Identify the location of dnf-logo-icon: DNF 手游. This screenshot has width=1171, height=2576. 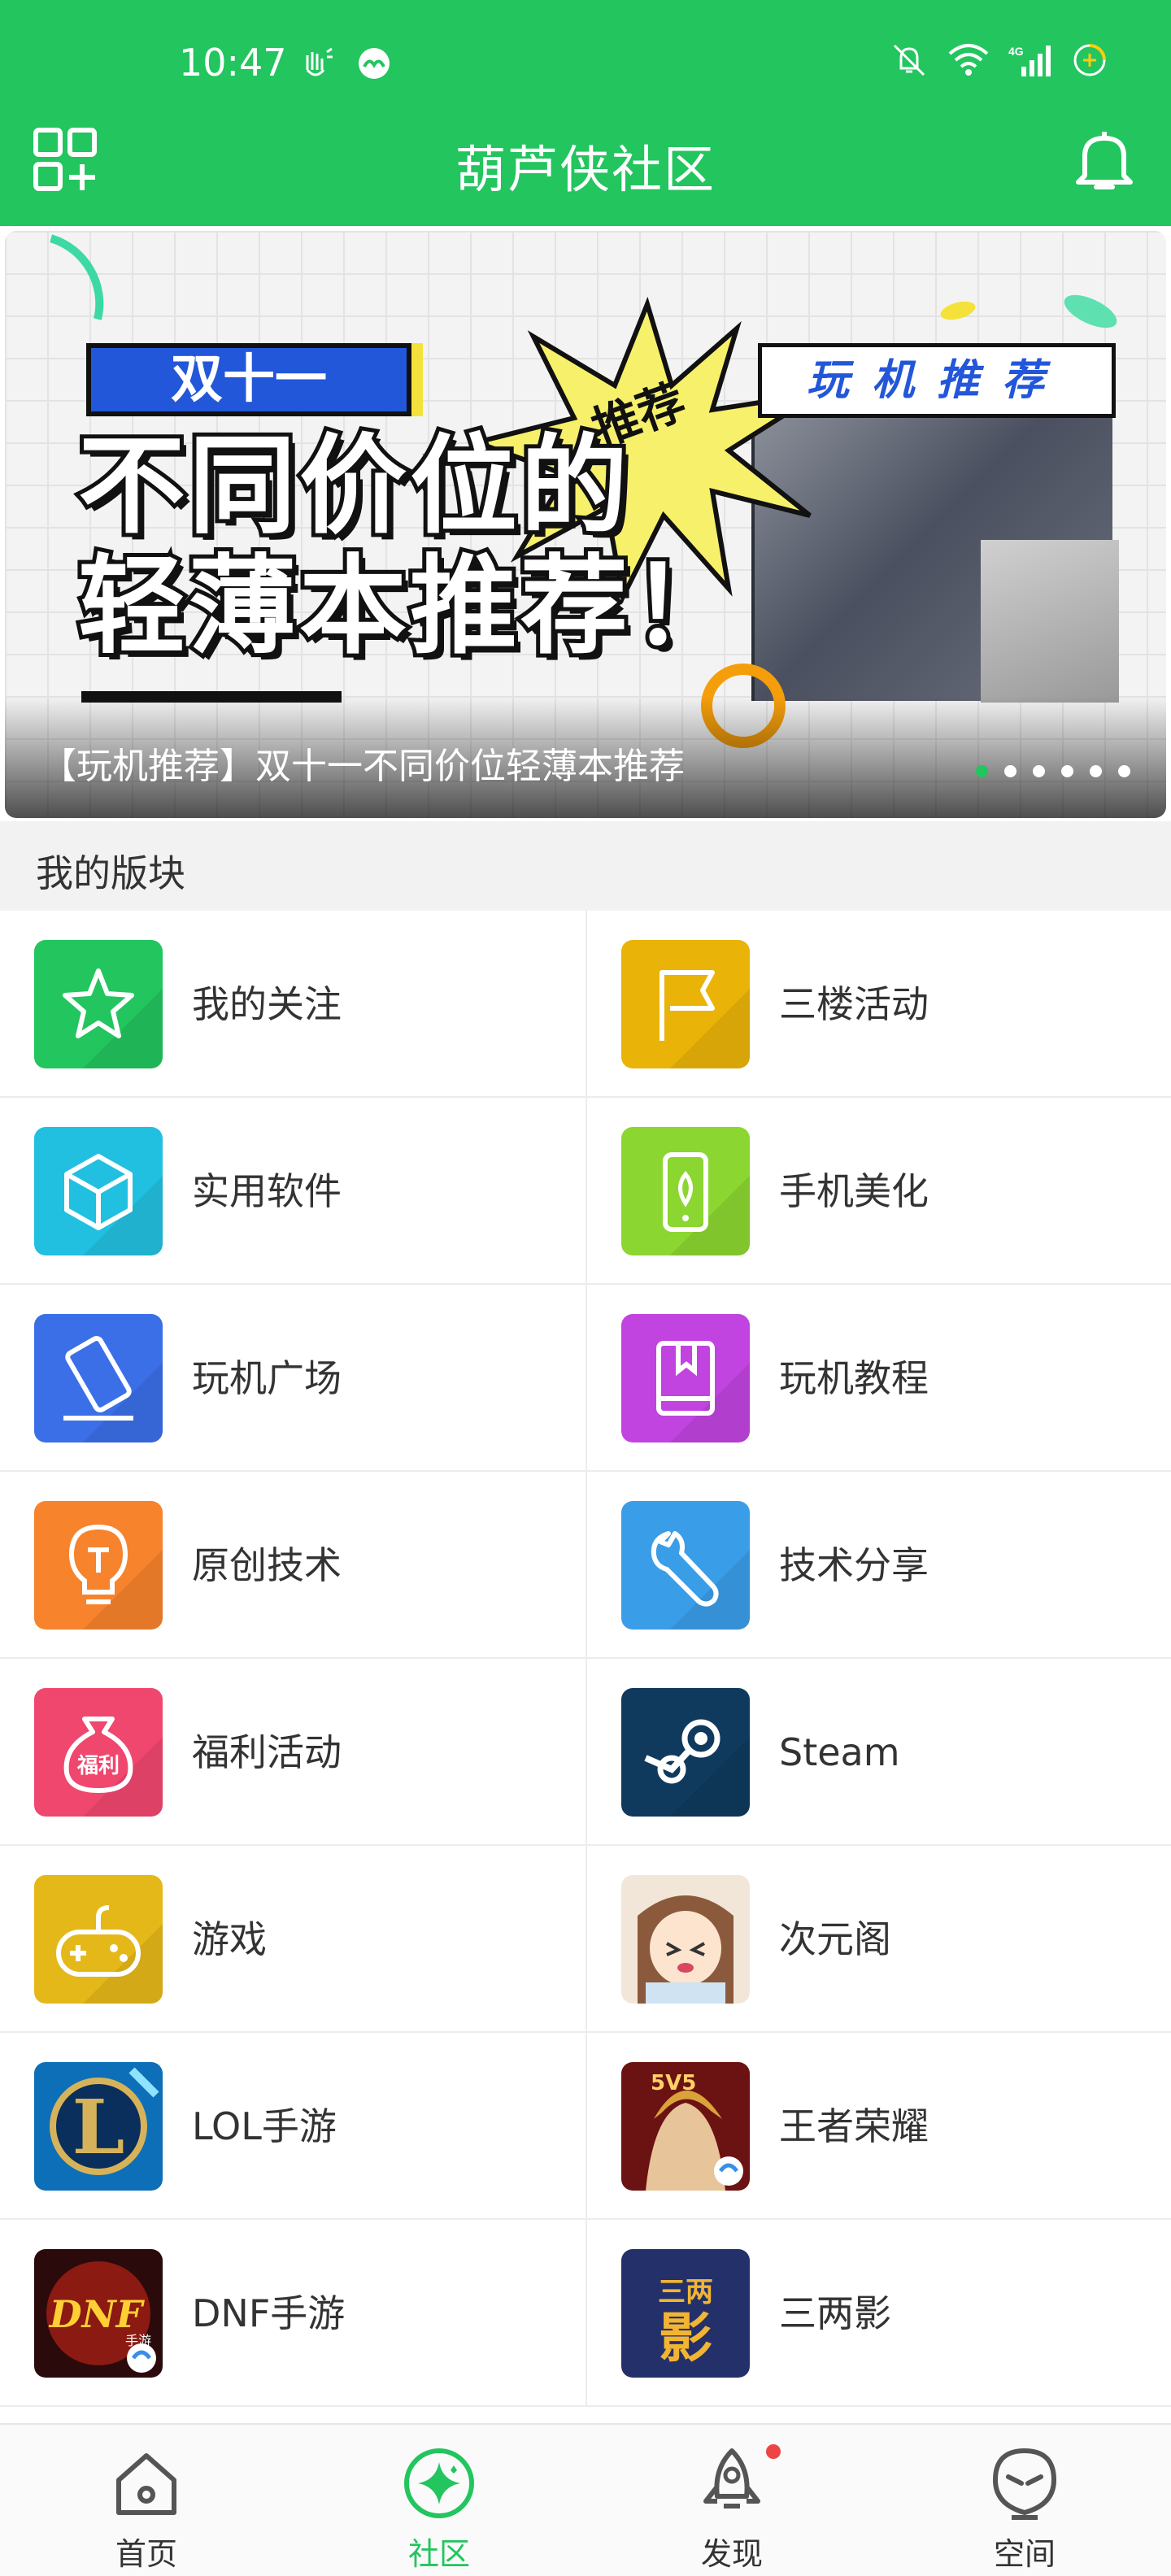
(99, 2314).